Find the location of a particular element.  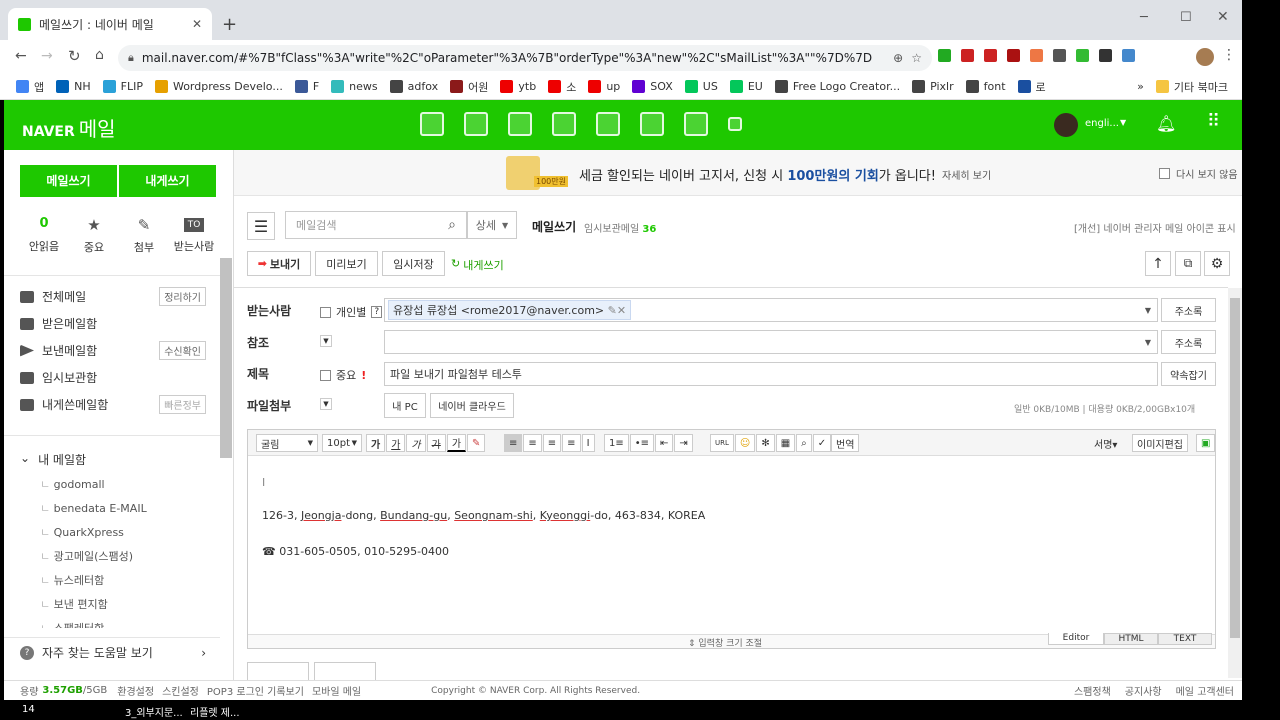

to-self-toggle: ↻ 내게쓰기 is located at coordinates (477, 265).